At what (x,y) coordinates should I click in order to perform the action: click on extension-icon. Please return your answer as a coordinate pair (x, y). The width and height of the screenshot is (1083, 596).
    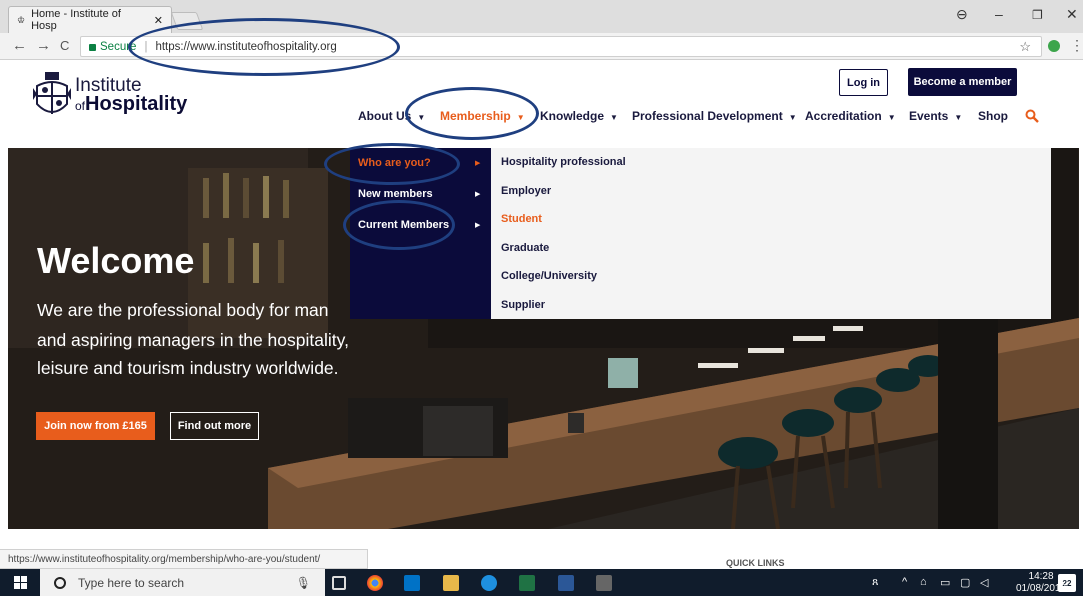
    Looking at the image, I should click on (1054, 46).